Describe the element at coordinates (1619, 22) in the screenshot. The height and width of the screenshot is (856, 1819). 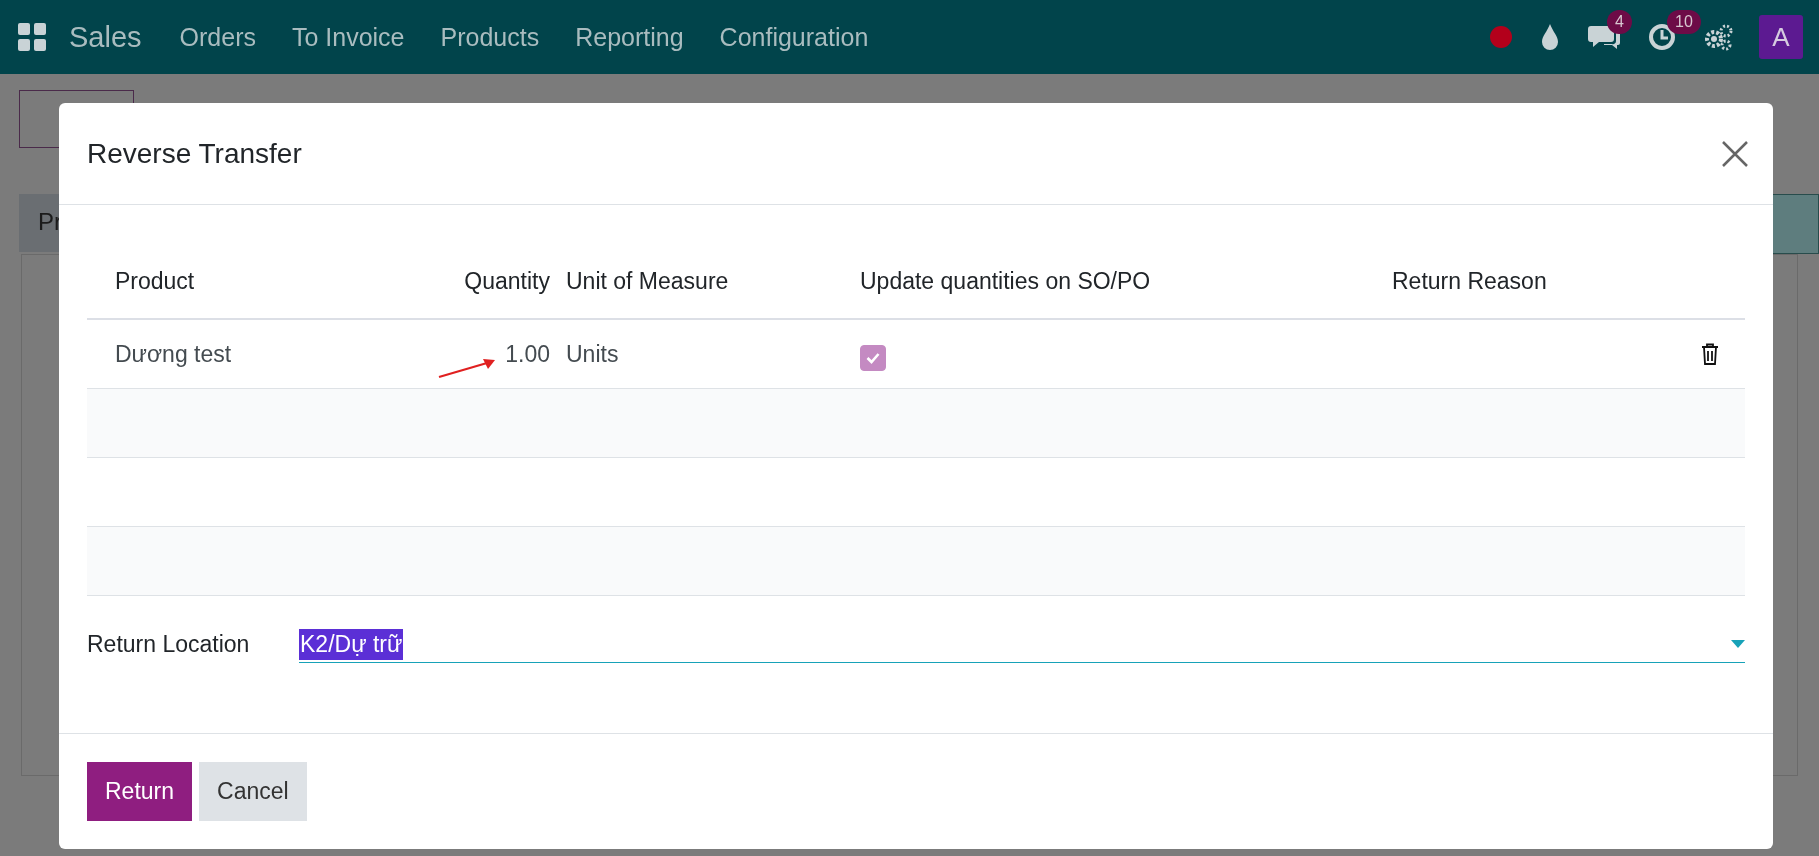
I see `notification-badge: 4` at that location.